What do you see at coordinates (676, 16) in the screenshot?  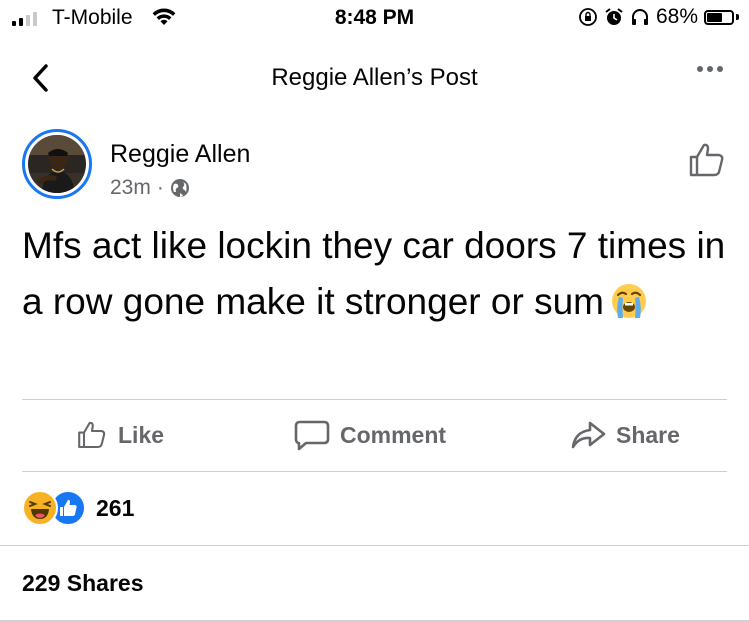 I see `battery-percent: 68%` at bounding box center [676, 16].